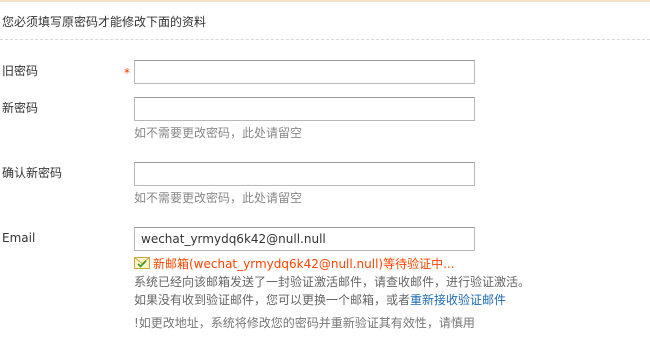 This screenshot has height=340, width=650. Describe the element at coordinates (218, 133) in the screenshot. I see `new-password-hint: 如不需要更改密码，此处请留空` at that location.